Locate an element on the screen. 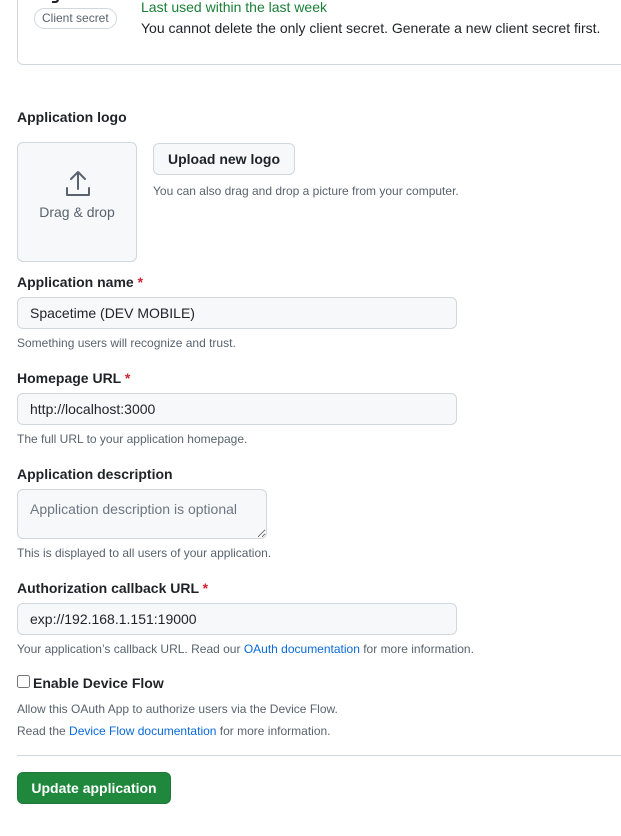 This screenshot has width=621, height=836. application-name-input is located at coordinates (237, 313).